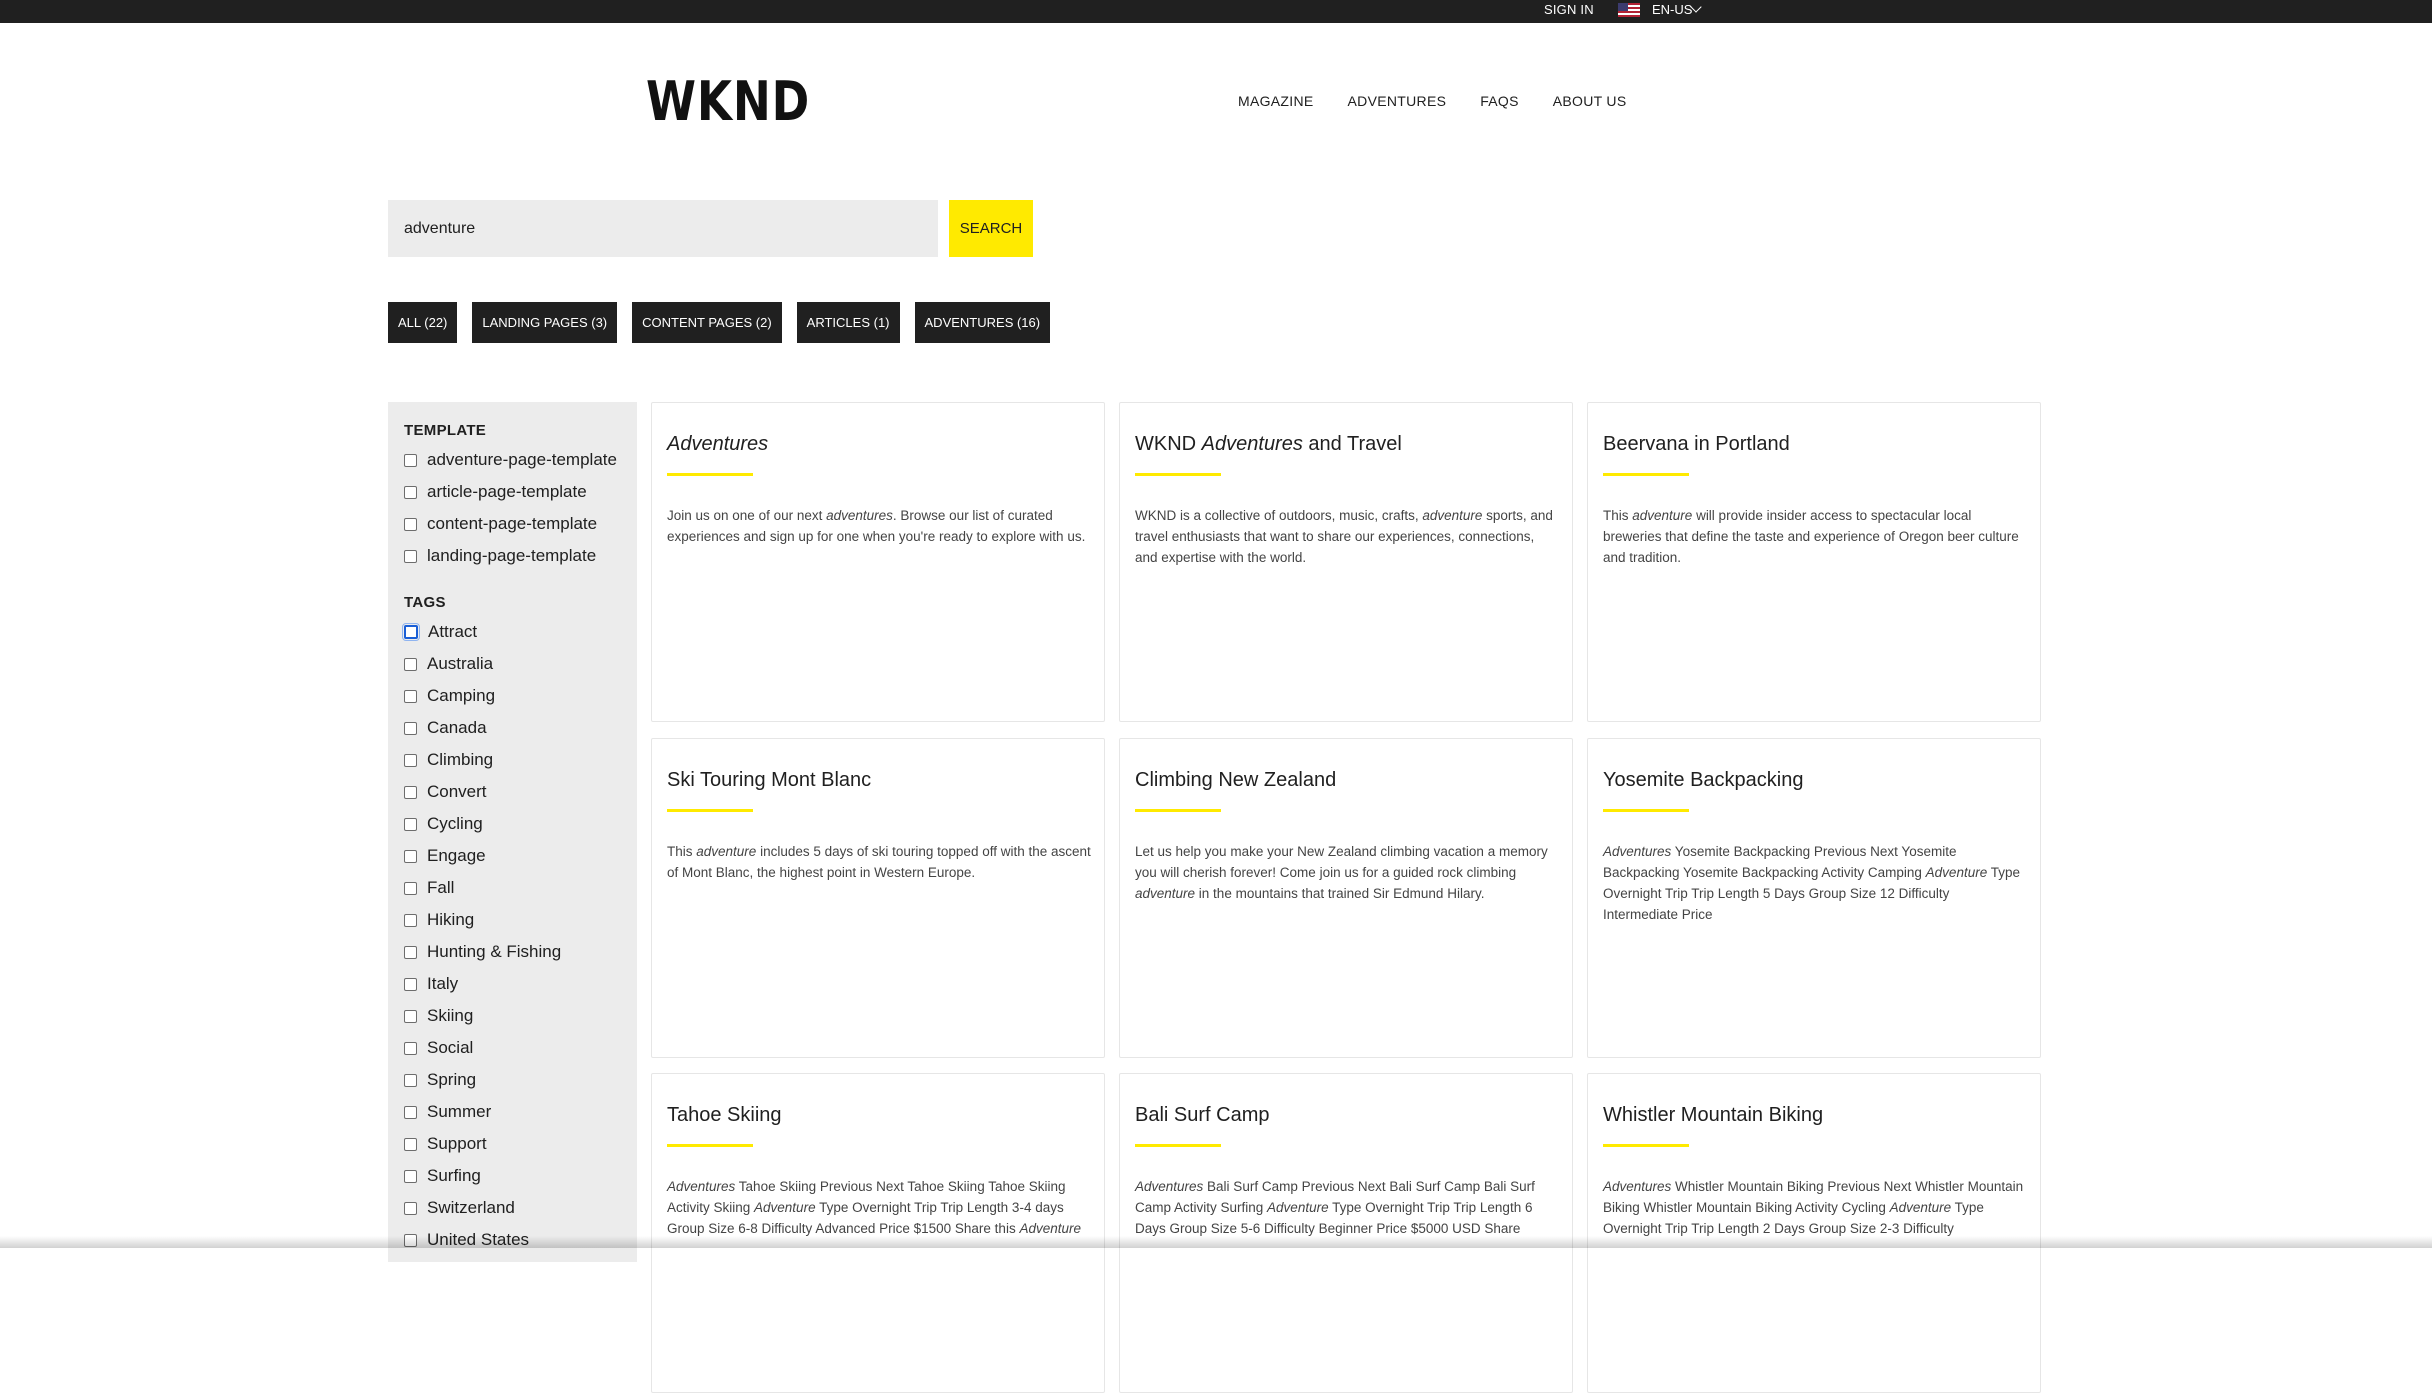  Describe the element at coordinates (500, 524) in the screenshot. I see `template-option: content-page-template` at that location.